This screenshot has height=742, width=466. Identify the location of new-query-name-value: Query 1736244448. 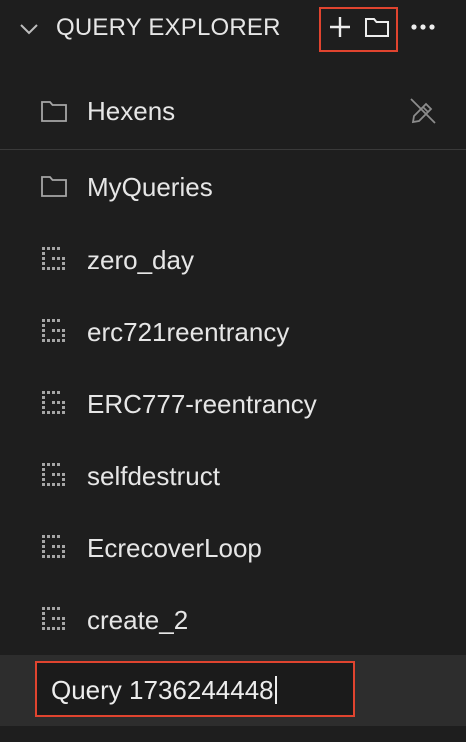
(164, 690).